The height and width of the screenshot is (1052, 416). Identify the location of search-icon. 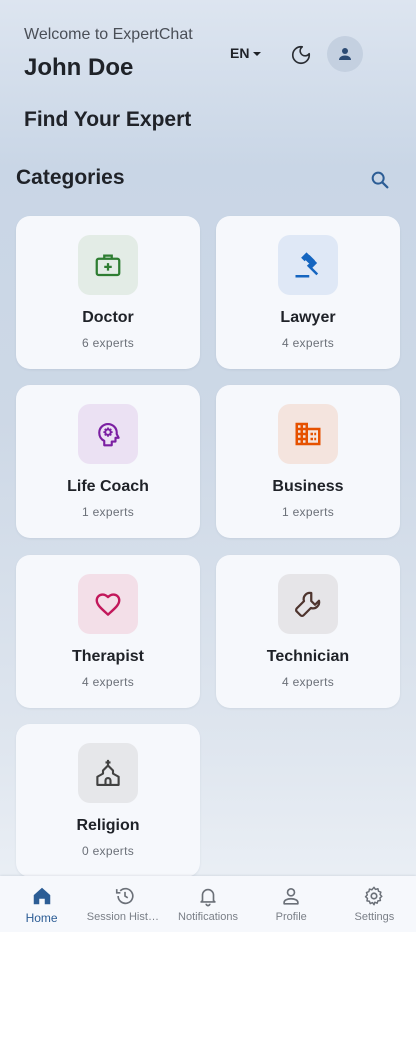
(380, 180).